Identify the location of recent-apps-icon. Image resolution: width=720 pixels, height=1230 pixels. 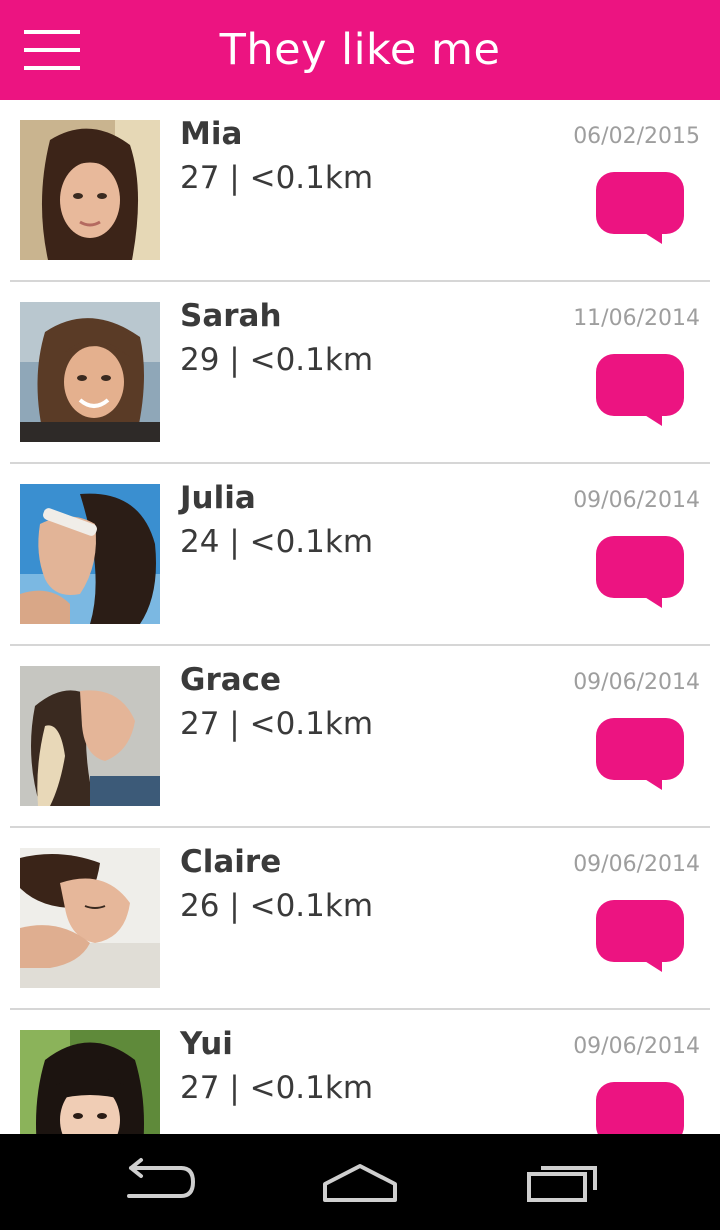
(560, 1182).